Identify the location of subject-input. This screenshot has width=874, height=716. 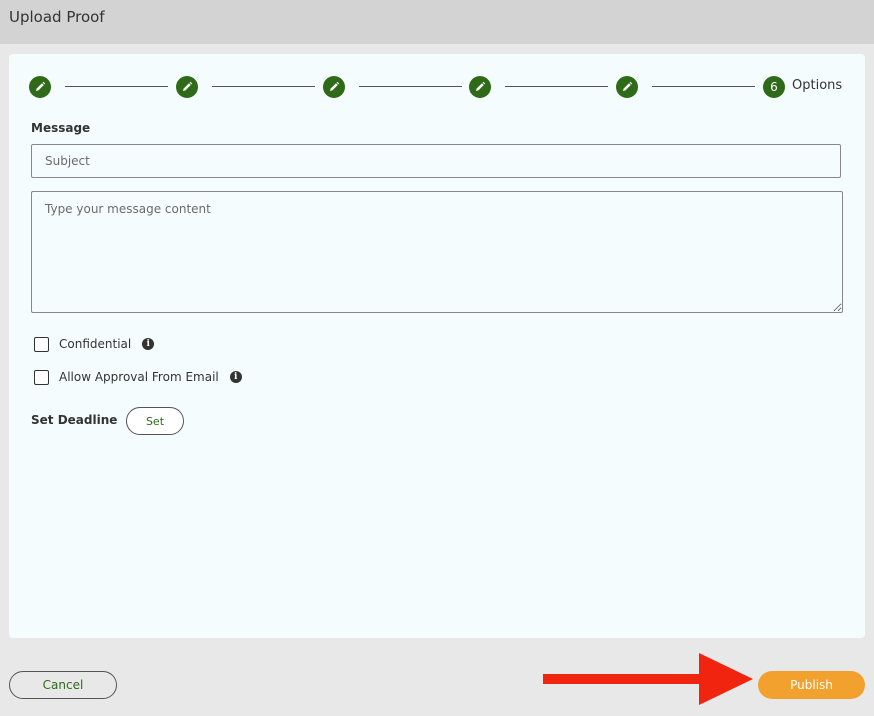
(436, 161).